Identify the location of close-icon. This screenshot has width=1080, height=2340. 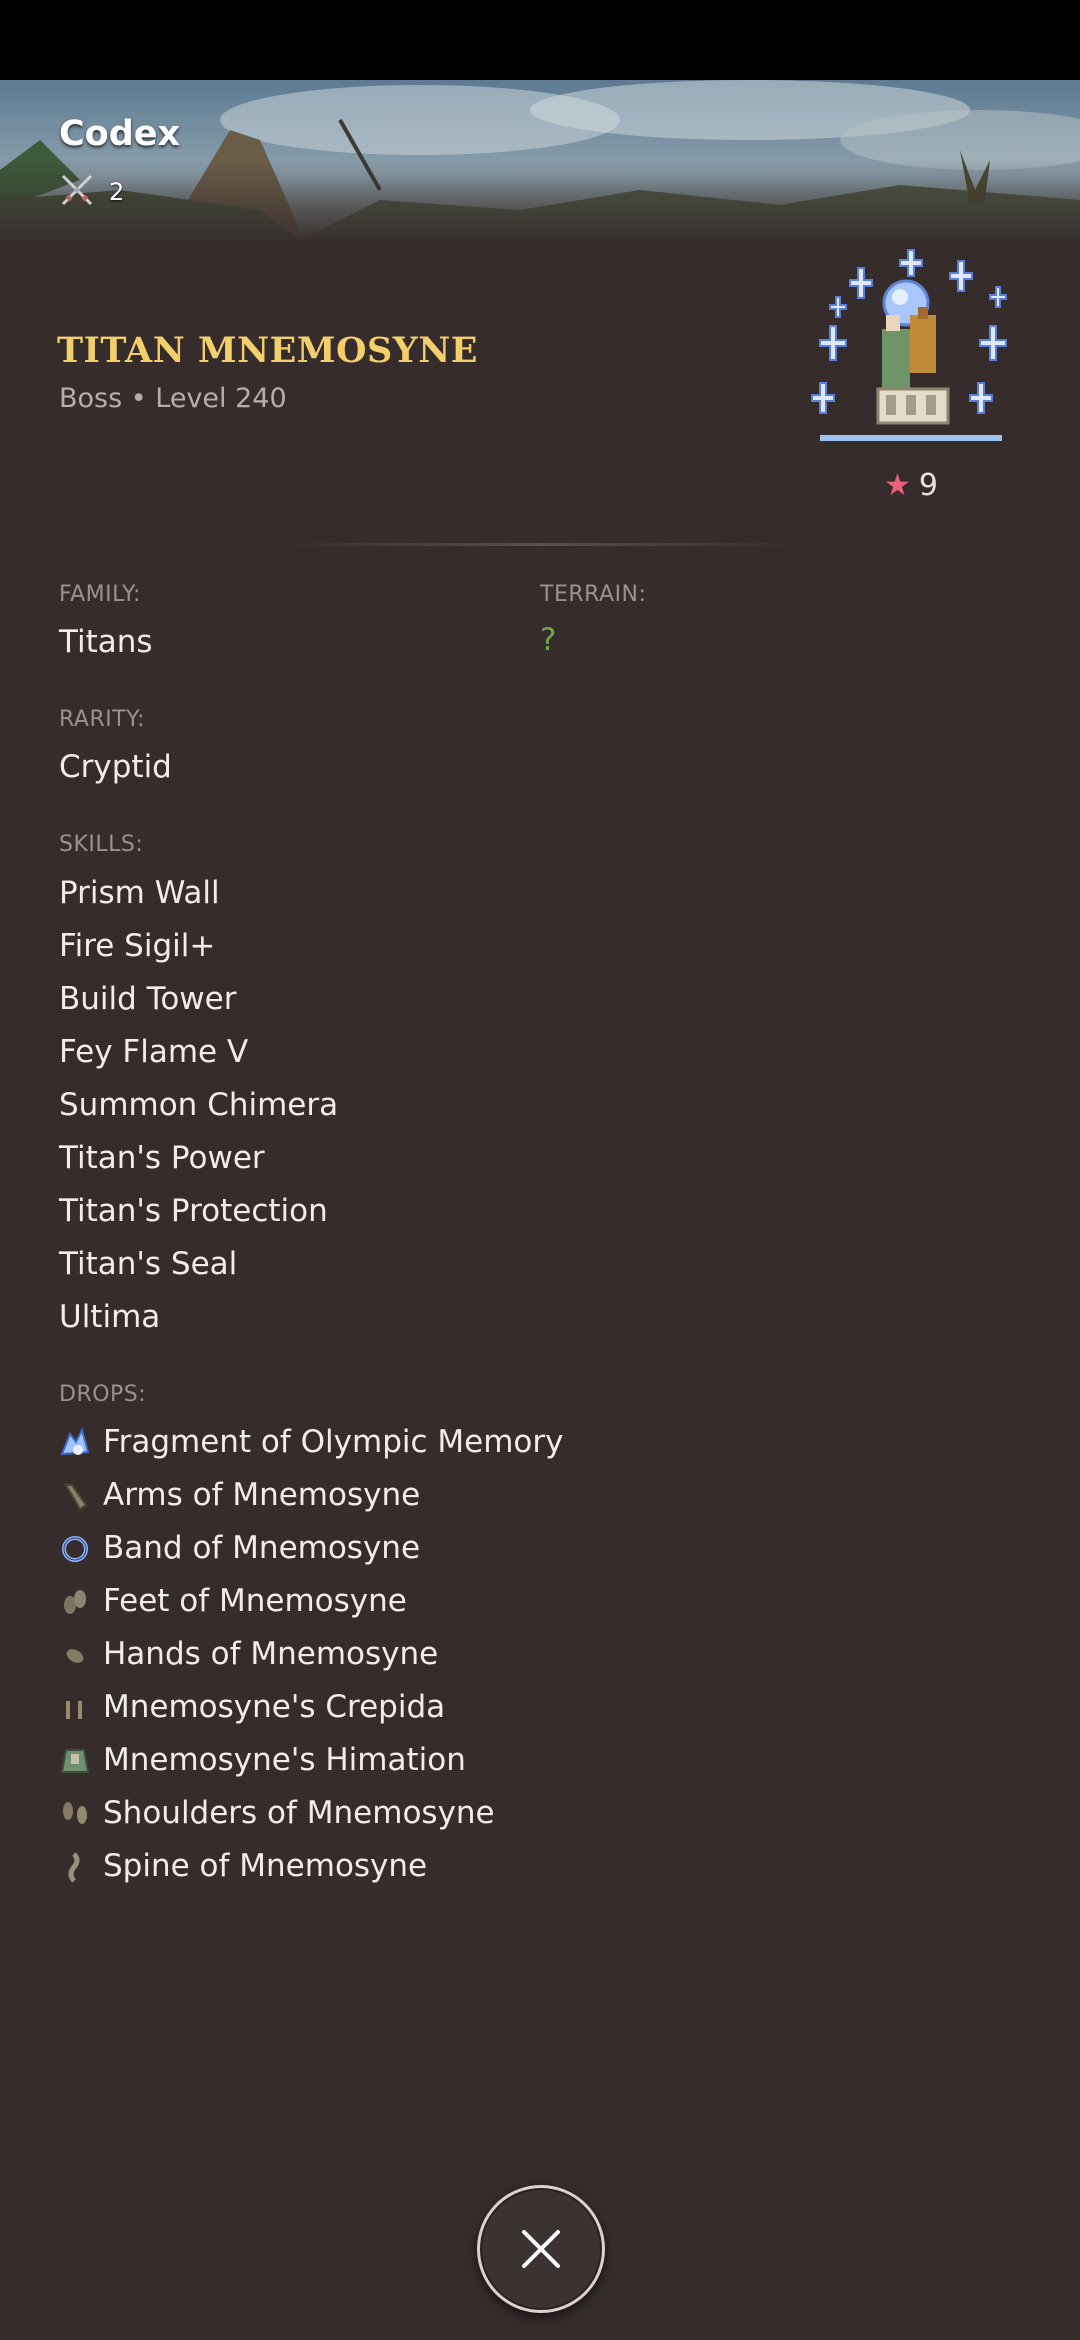
(541, 2249).